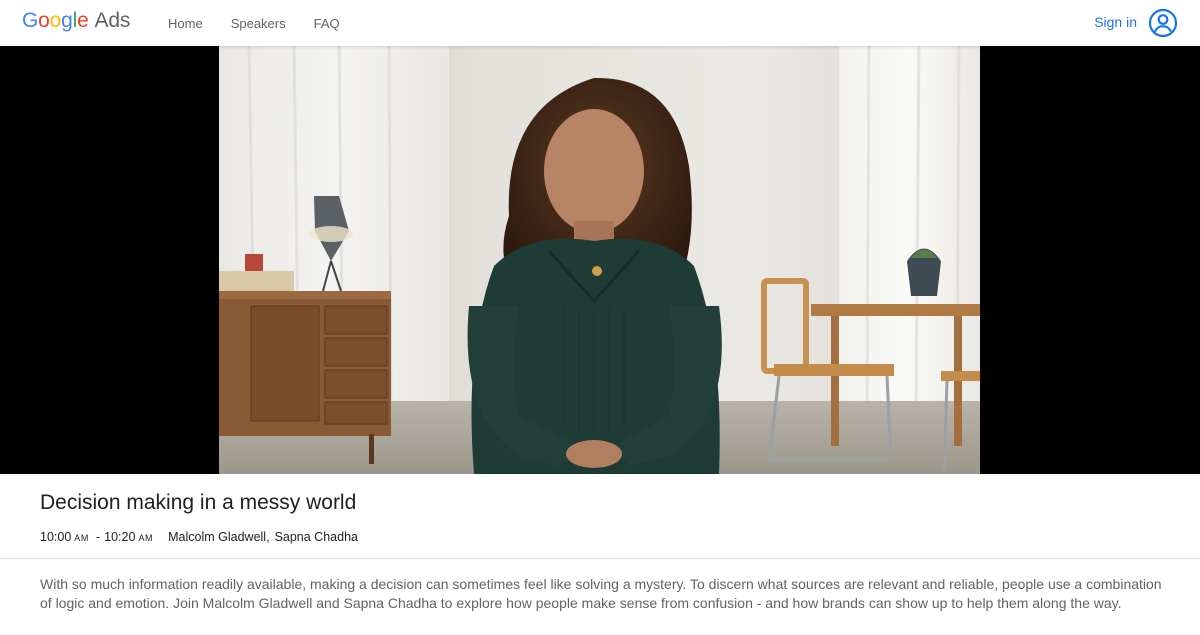 The image size is (1200, 635). What do you see at coordinates (327, 23) in the screenshot?
I see `nav-faq: FAQ` at bounding box center [327, 23].